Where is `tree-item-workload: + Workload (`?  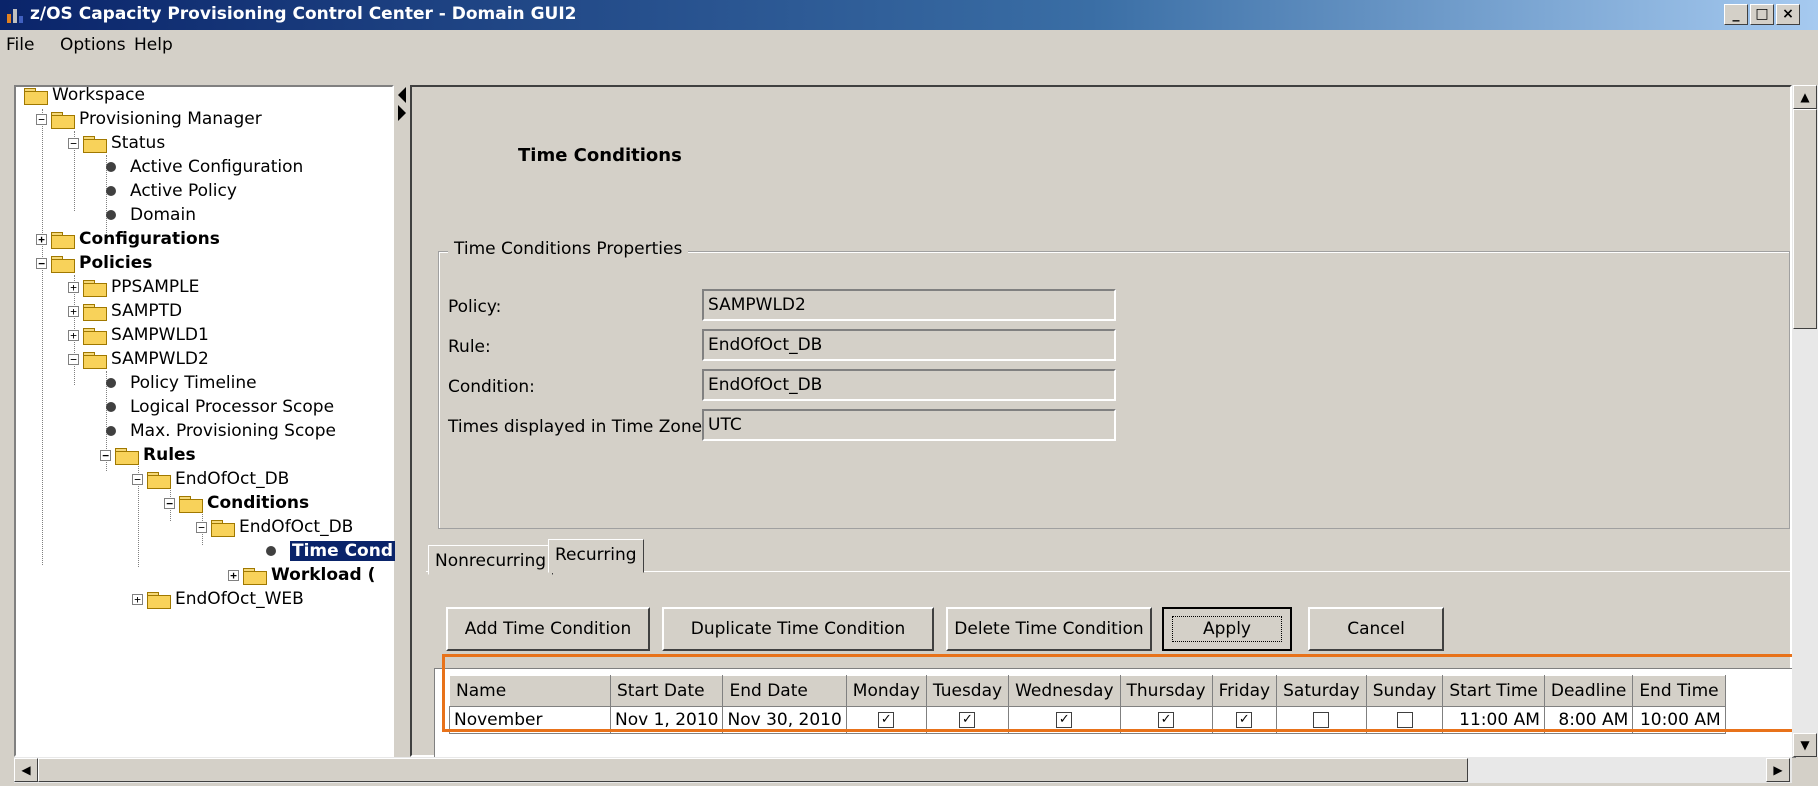
tree-item-workload: + Workload ( is located at coordinates (301, 575).